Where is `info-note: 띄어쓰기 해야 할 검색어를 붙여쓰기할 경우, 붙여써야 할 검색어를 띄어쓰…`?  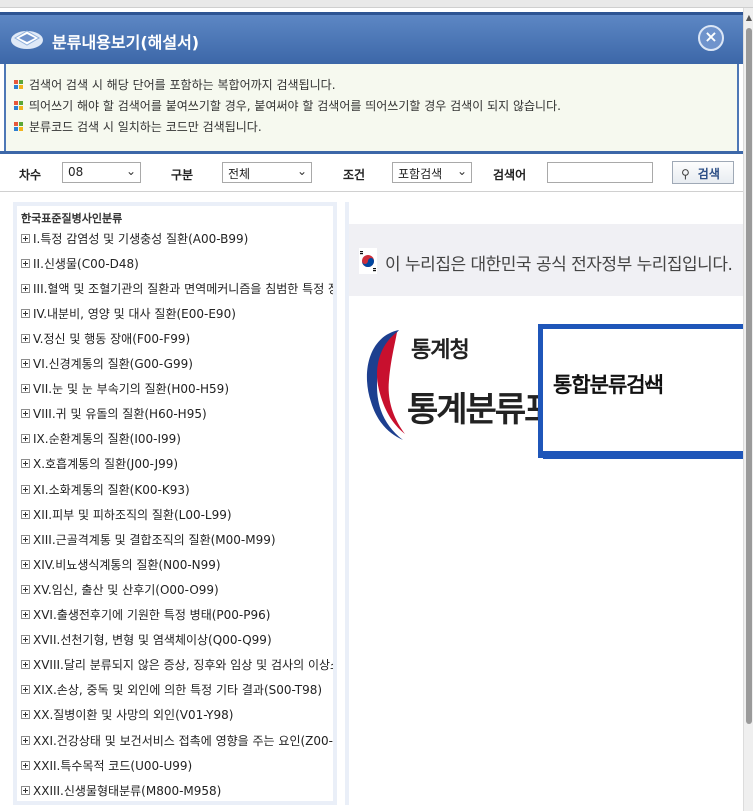 info-note: 띄어쓰기 해야 할 검색어를 붙여쓰기할 경우, 붙여써야 할 검색어를 띄어쓰… is located at coordinates (371, 105).